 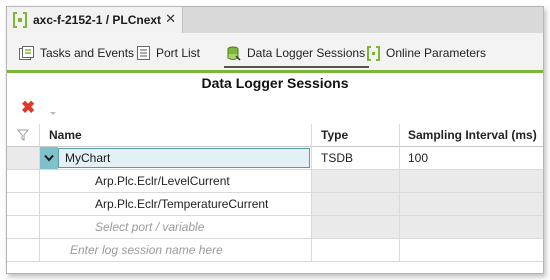 What do you see at coordinates (178, 53) in the screenshot?
I see `tab-label: Port List` at bounding box center [178, 53].